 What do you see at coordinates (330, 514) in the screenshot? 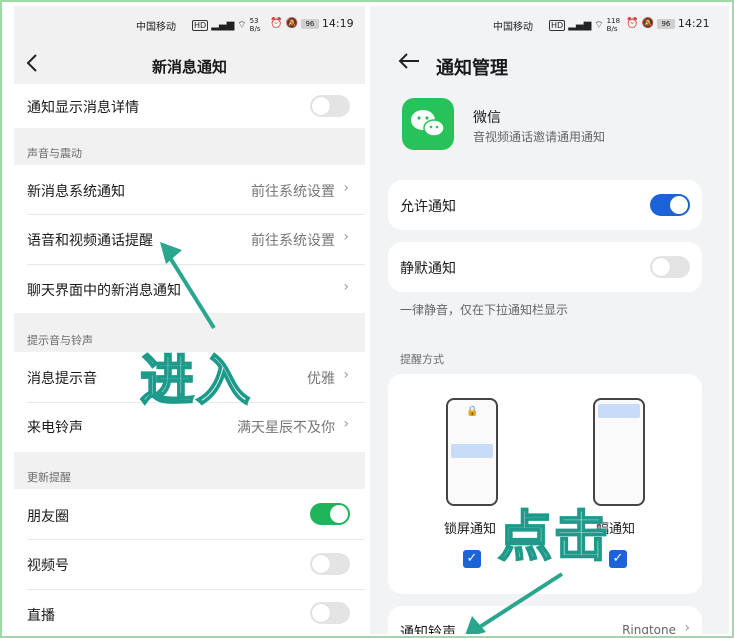
I see `moments-toggle` at bounding box center [330, 514].